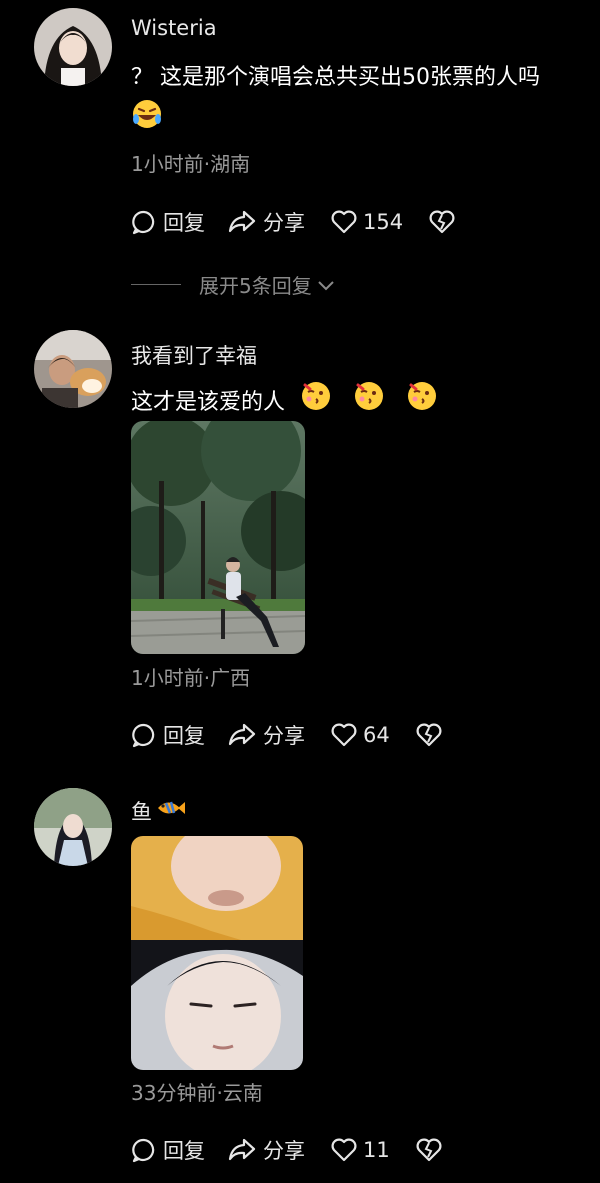 The image size is (600, 1183). I want to click on comment-text: ？ 这是那个演唱会总共买出50张票的人吗, so click(361, 101).